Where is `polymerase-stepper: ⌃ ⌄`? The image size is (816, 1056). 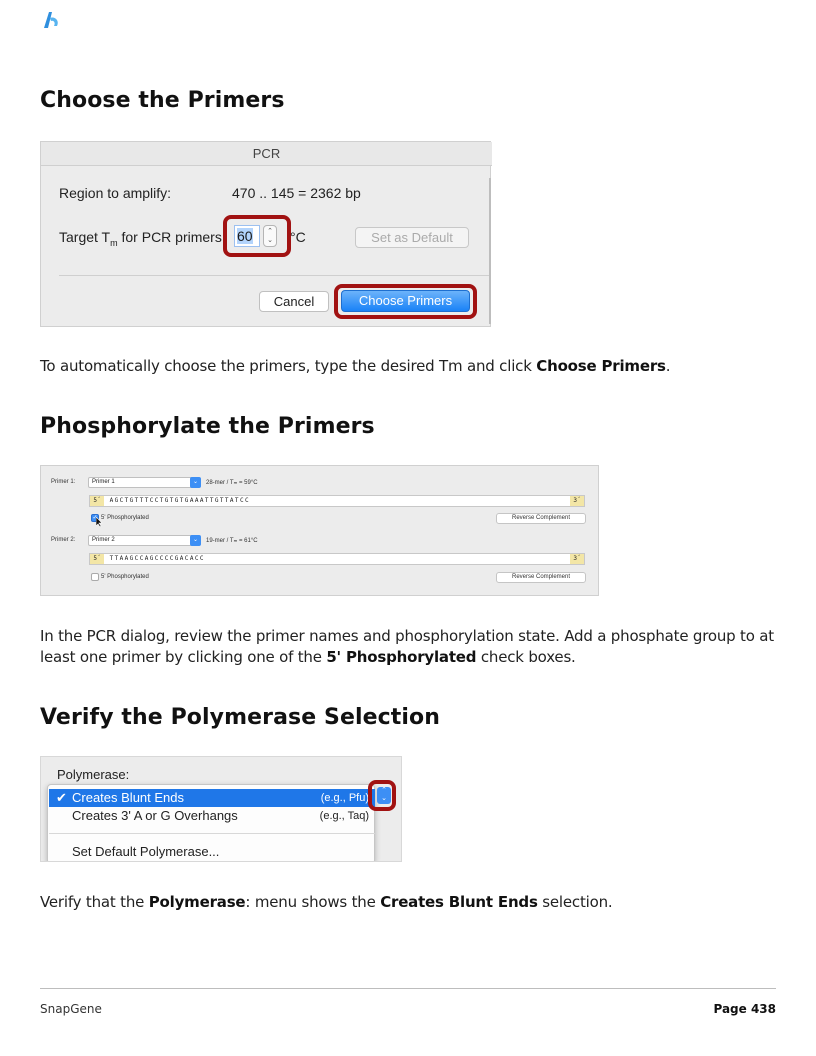
polymerase-stepper: ⌃ ⌄ is located at coordinates (384, 795).